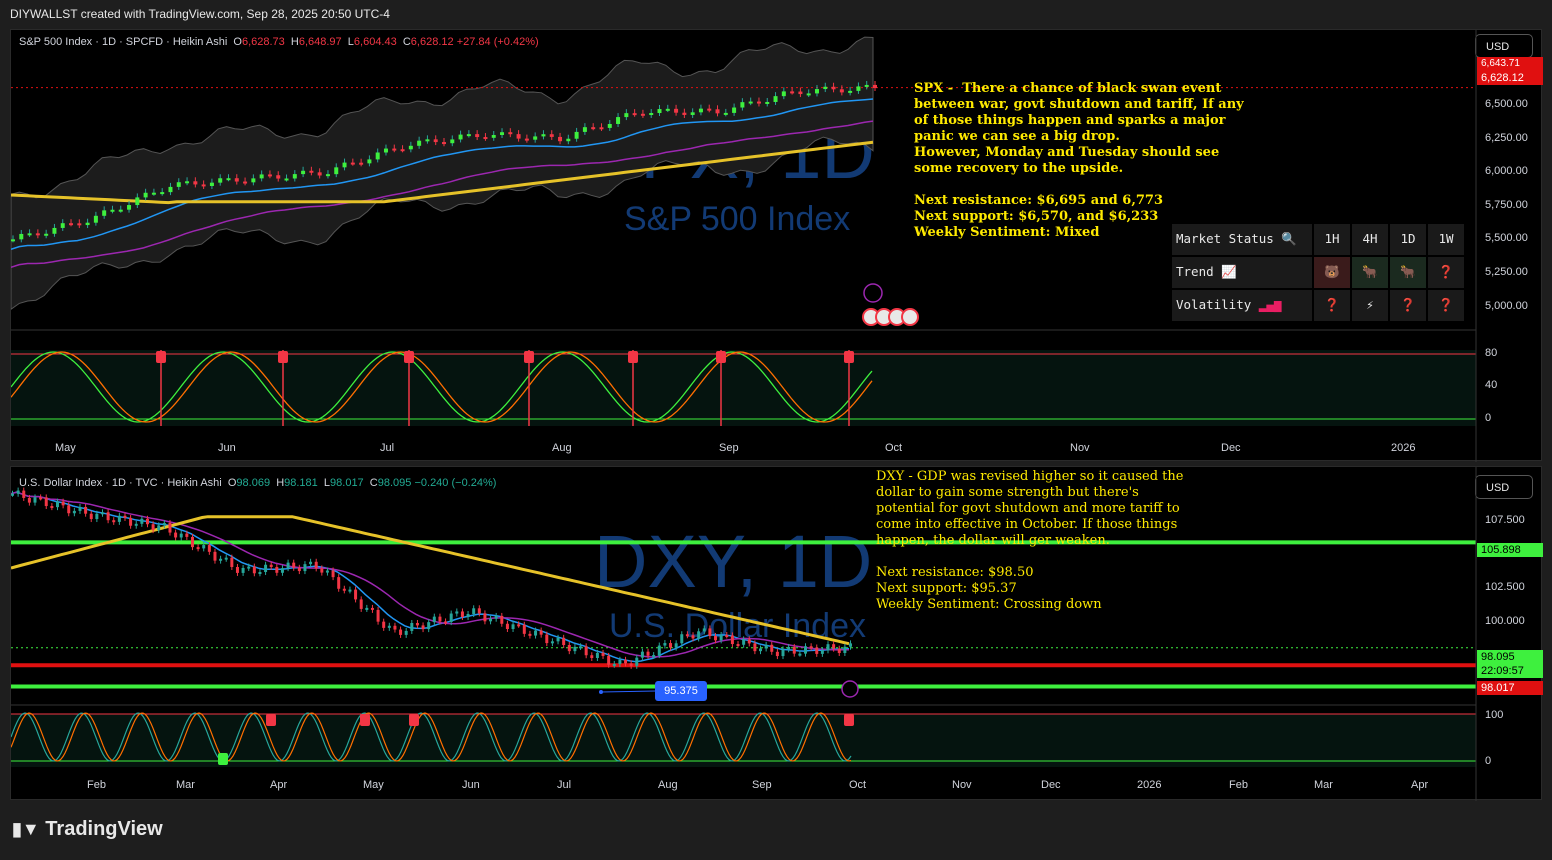  Describe the element at coordinates (1447, 273) in the screenshot. I see `trend-1w: ❓` at that location.